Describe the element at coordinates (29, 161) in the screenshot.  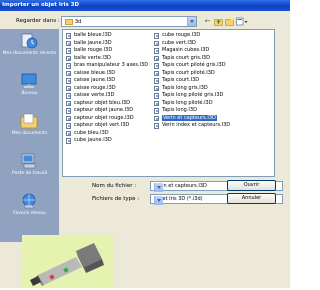
I see `my-computer-icon` at that location.